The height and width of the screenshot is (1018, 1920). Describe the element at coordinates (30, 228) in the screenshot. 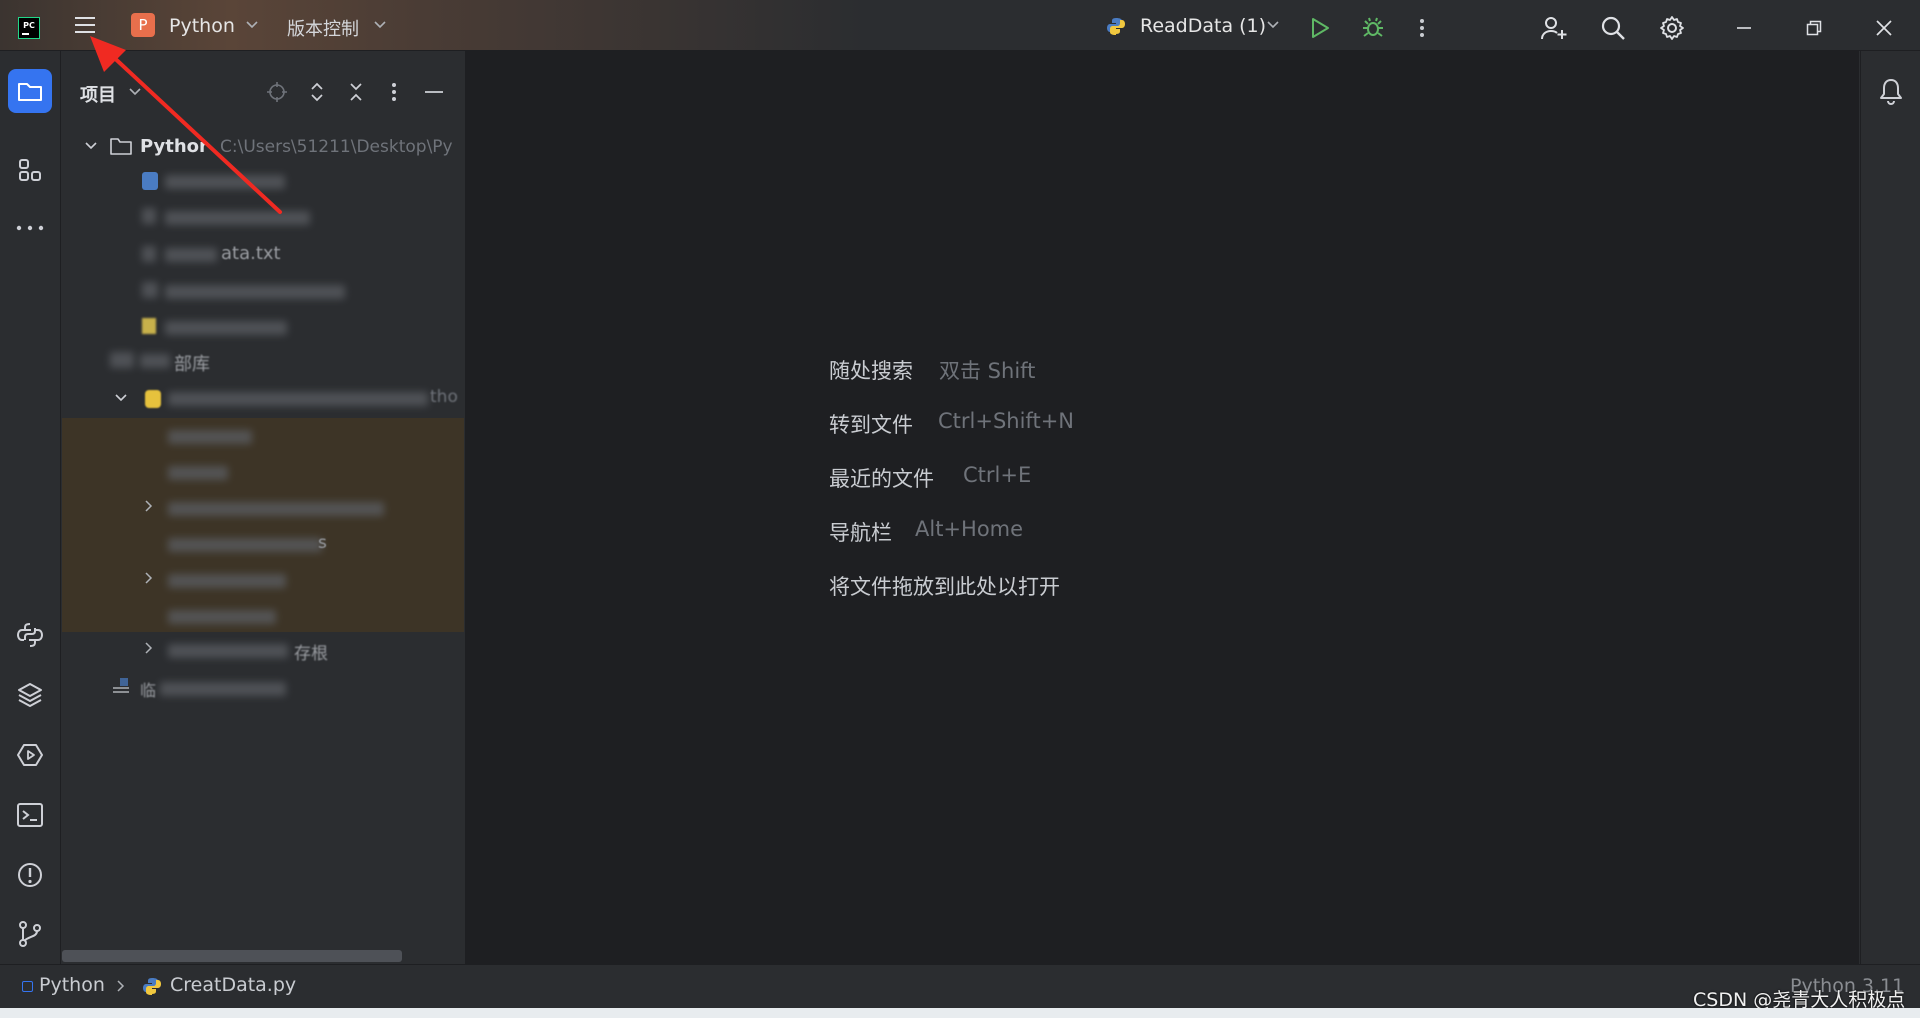

I see `more-tools-icon` at that location.